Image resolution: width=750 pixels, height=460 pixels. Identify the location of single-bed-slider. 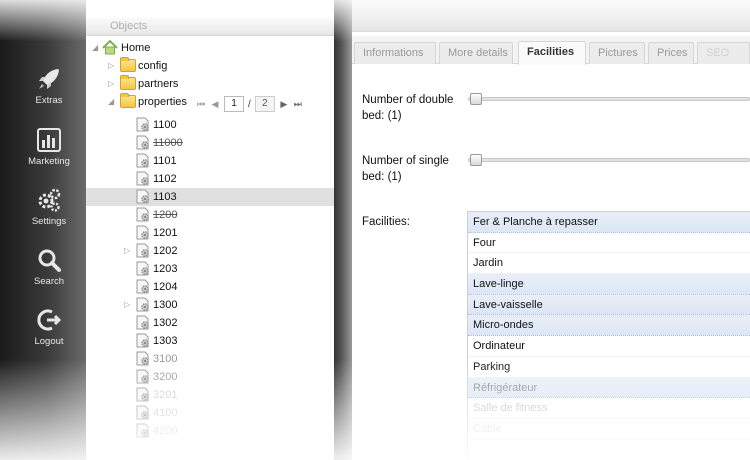
(609, 160).